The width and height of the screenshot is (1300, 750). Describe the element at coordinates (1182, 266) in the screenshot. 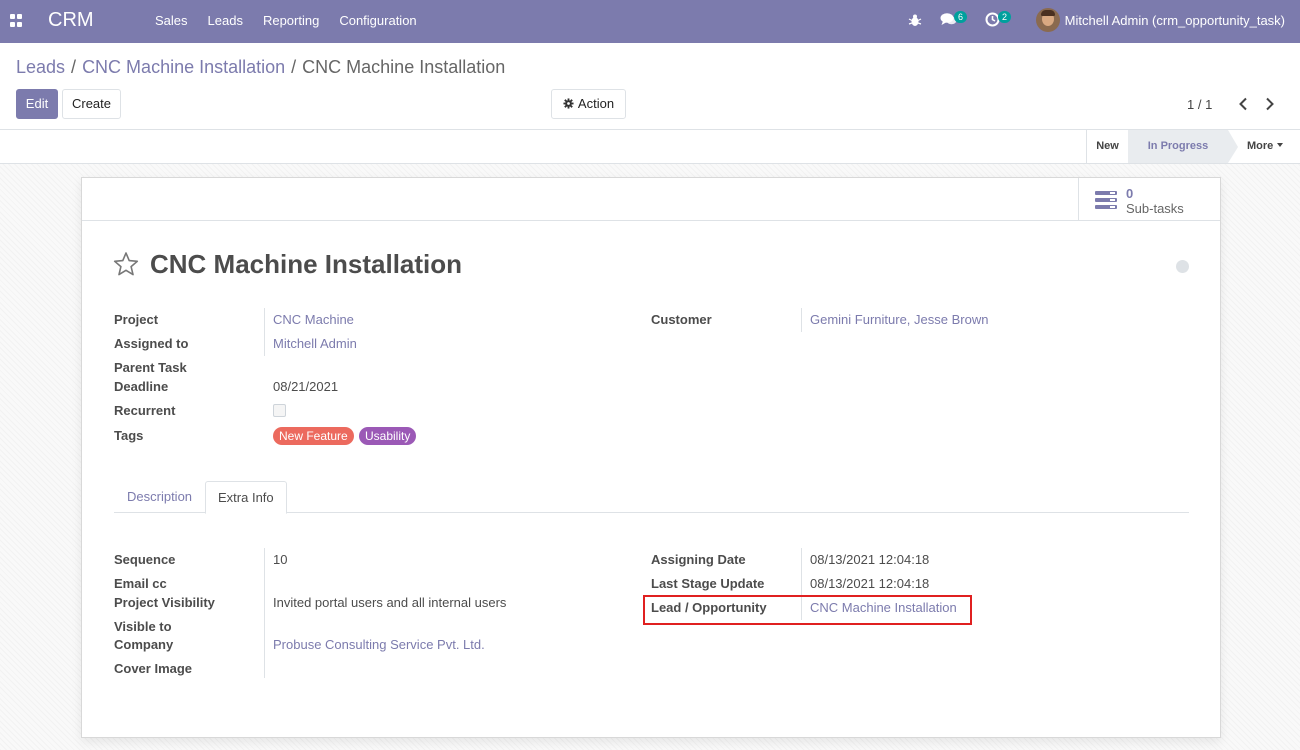

I see `kanban-state-indicator` at that location.